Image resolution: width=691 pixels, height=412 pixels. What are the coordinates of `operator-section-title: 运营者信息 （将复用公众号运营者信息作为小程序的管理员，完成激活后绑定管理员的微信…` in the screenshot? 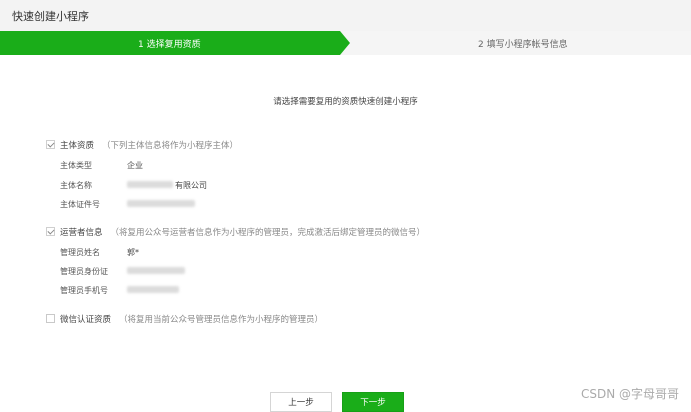 It's located at (242, 232).